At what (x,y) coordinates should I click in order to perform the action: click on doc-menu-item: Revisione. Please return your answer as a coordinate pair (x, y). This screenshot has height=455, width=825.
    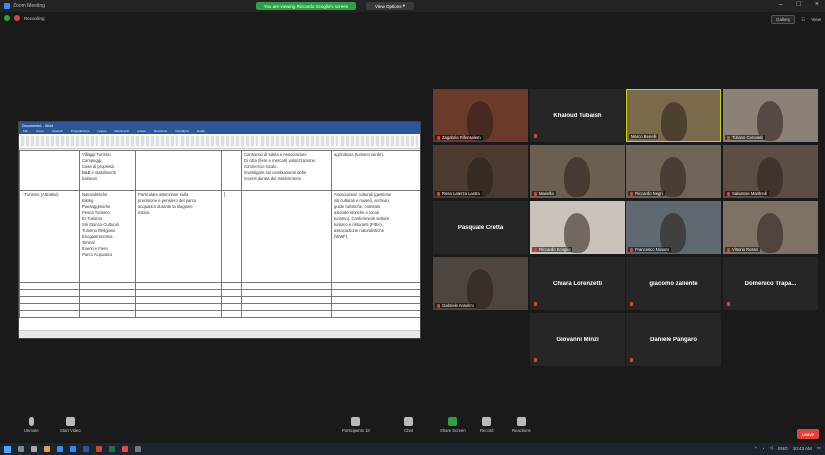
    Looking at the image, I should click on (160, 131).